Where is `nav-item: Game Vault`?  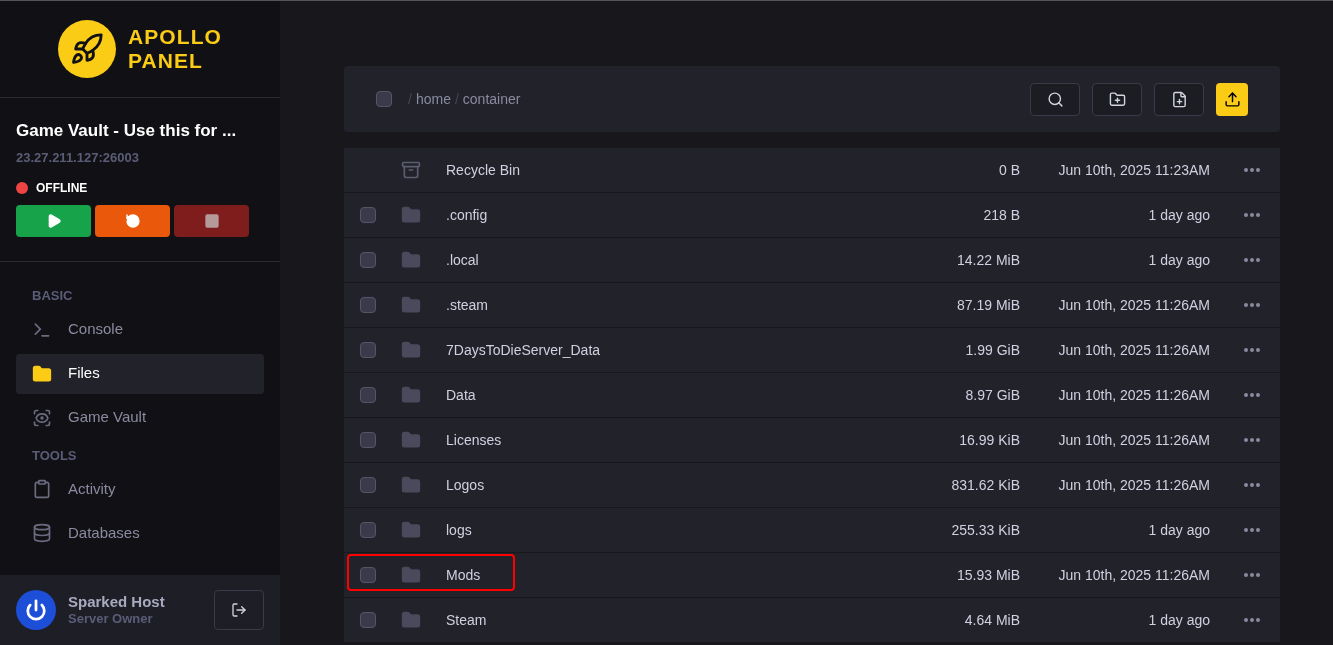 nav-item: Game Vault is located at coordinates (140, 417).